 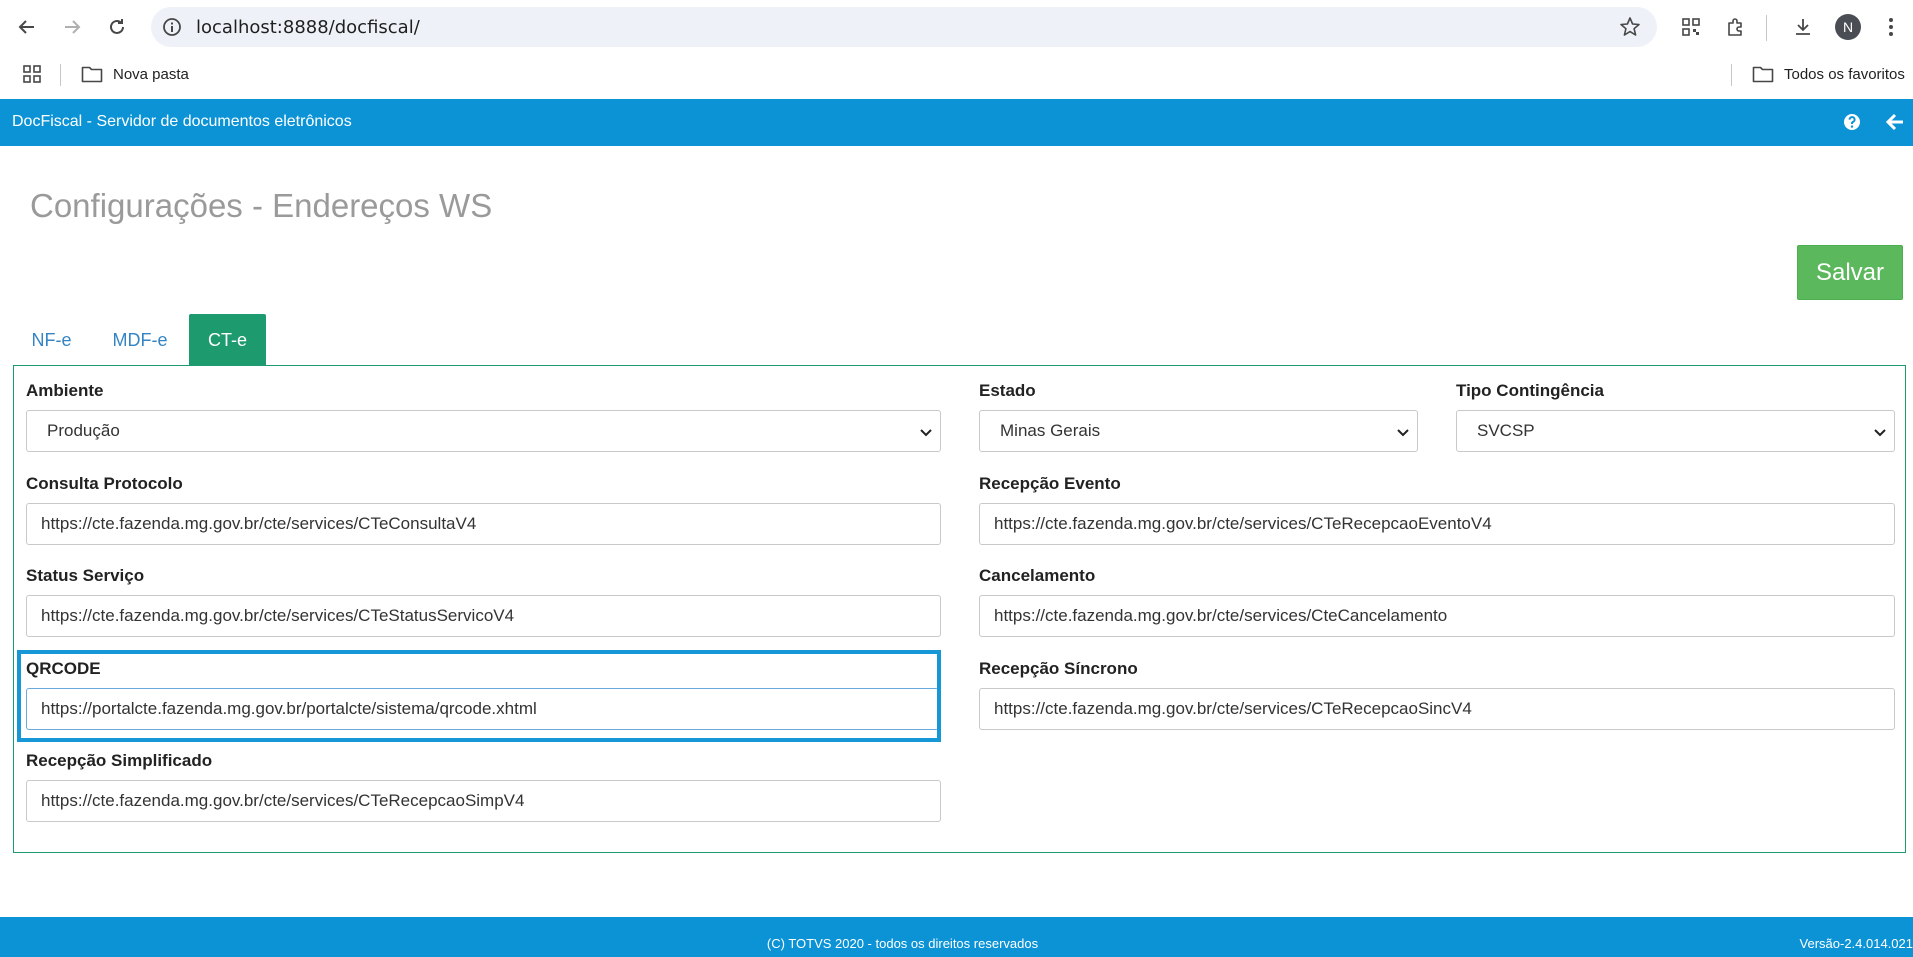 I want to click on browser-toolbar: localhost:8888/docfiscal/ N, so click(x=956, y=27).